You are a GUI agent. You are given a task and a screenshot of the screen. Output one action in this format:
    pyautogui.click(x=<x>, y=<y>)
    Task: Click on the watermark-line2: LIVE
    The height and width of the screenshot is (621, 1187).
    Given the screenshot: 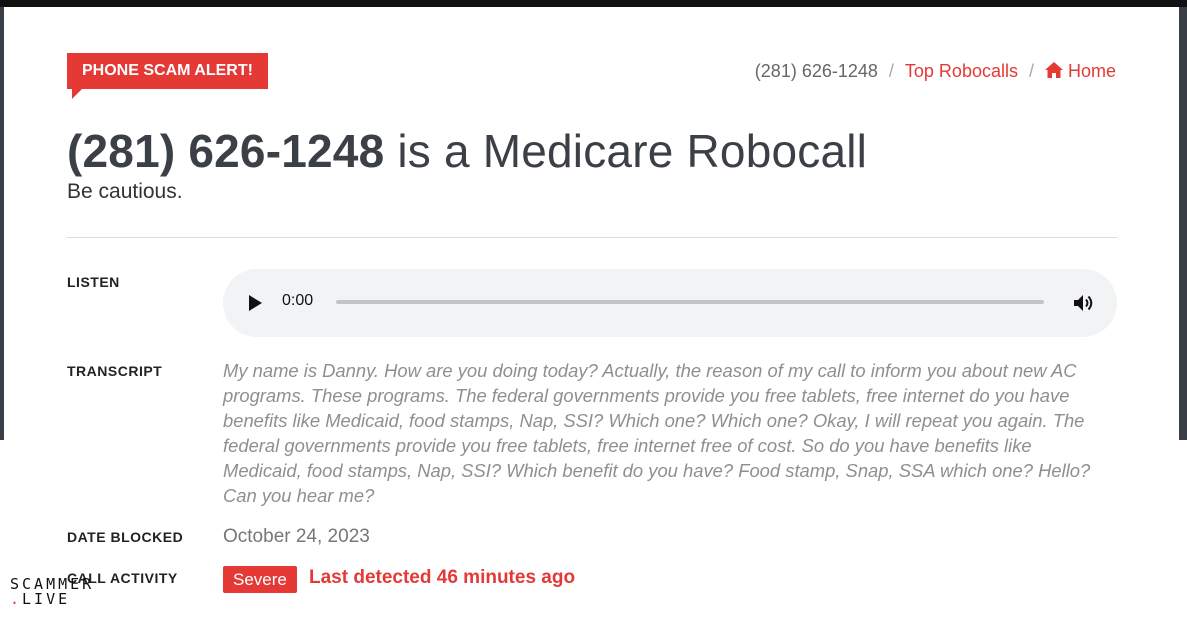 What is the action you would take?
    pyautogui.click(x=46, y=599)
    